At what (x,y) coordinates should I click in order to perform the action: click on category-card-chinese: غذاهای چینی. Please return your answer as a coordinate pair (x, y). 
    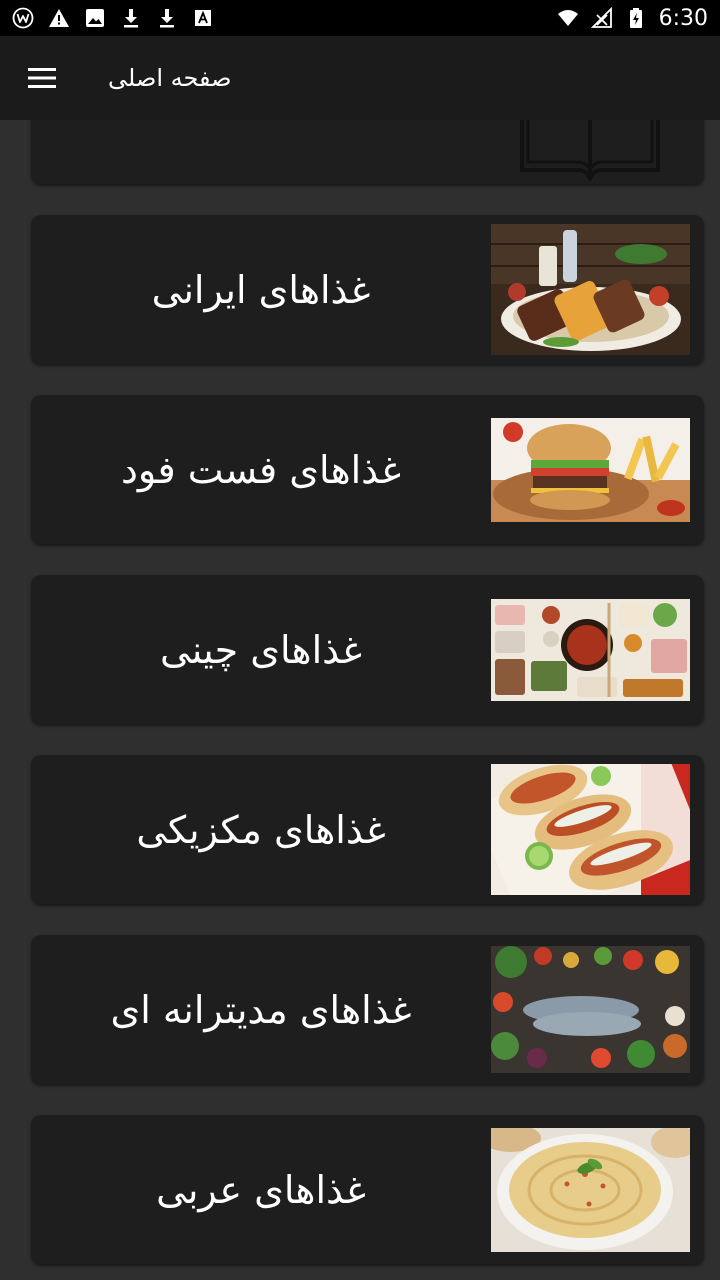
    Looking at the image, I should click on (367, 649).